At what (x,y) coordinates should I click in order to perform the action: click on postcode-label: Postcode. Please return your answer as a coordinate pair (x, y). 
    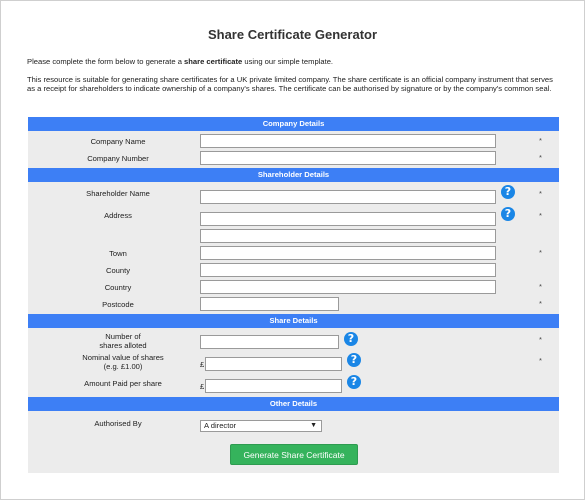
    Looking at the image, I should click on (118, 304).